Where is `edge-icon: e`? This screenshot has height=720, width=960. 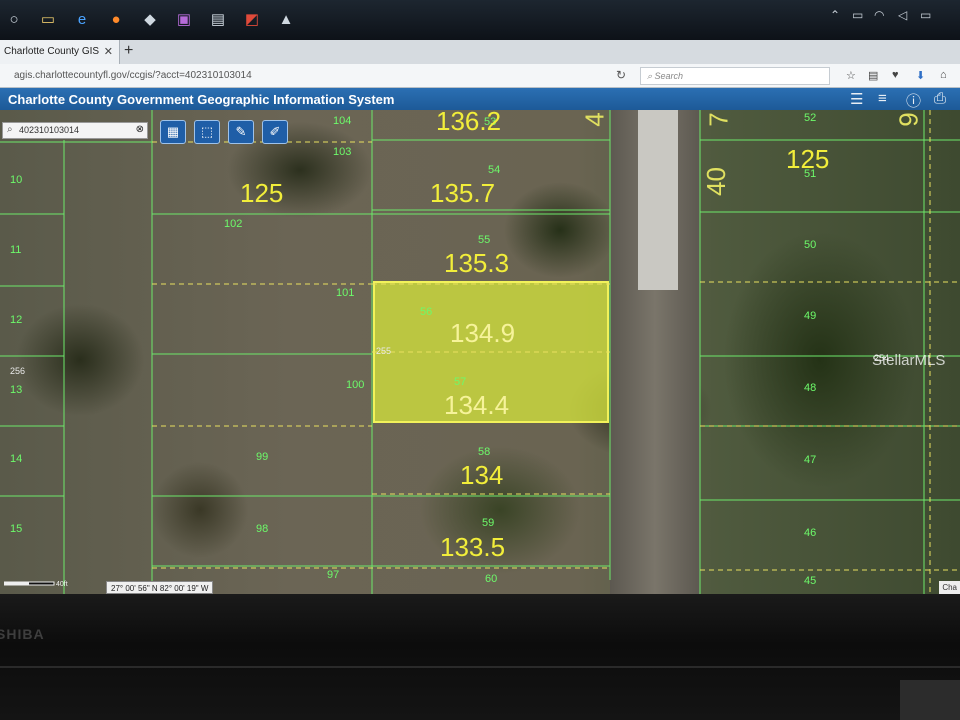 edge-icon: e is located at coordinates (82, 20).